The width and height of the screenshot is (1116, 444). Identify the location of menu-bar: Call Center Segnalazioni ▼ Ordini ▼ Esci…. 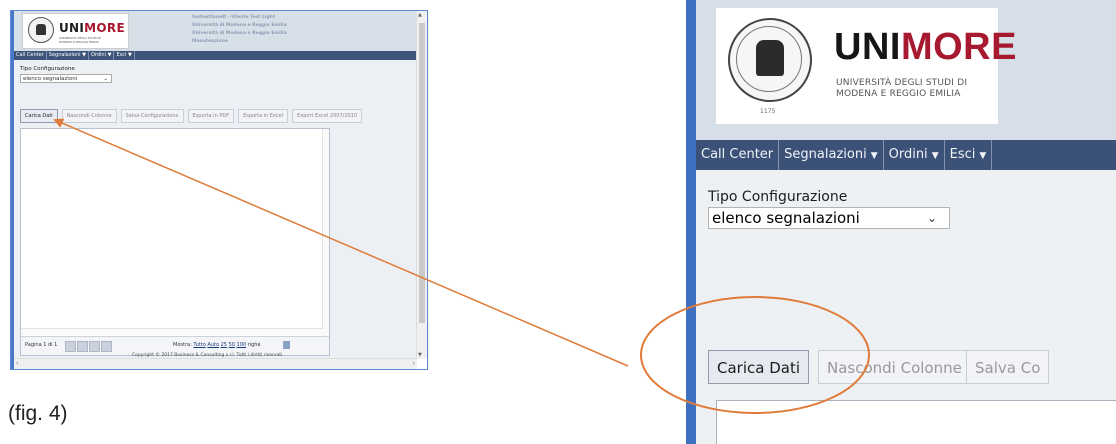
(215, 55).